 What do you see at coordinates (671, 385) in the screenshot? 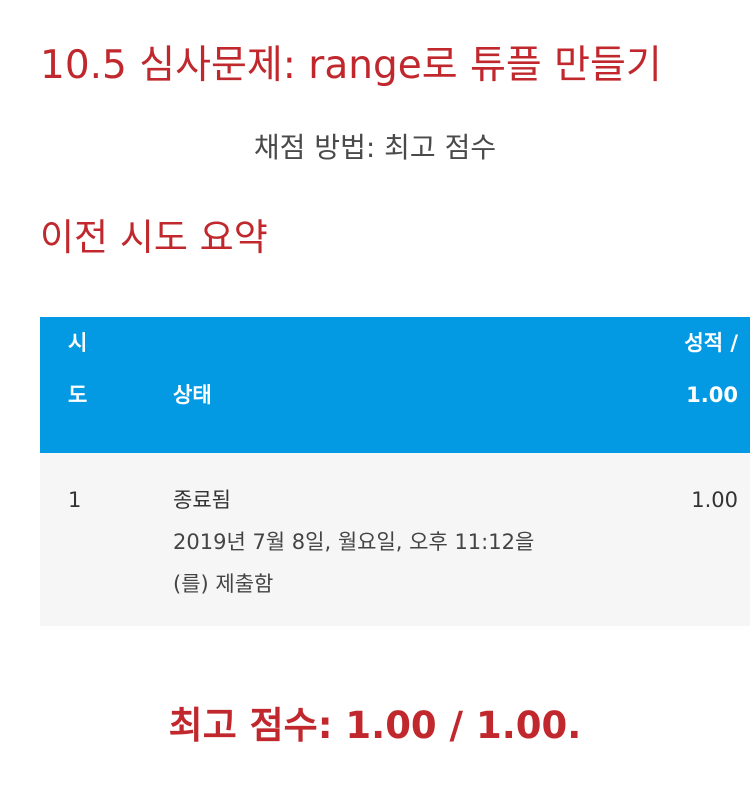
I see `header-grade: 성적 / 1.00` at bounding box center [671, 385].